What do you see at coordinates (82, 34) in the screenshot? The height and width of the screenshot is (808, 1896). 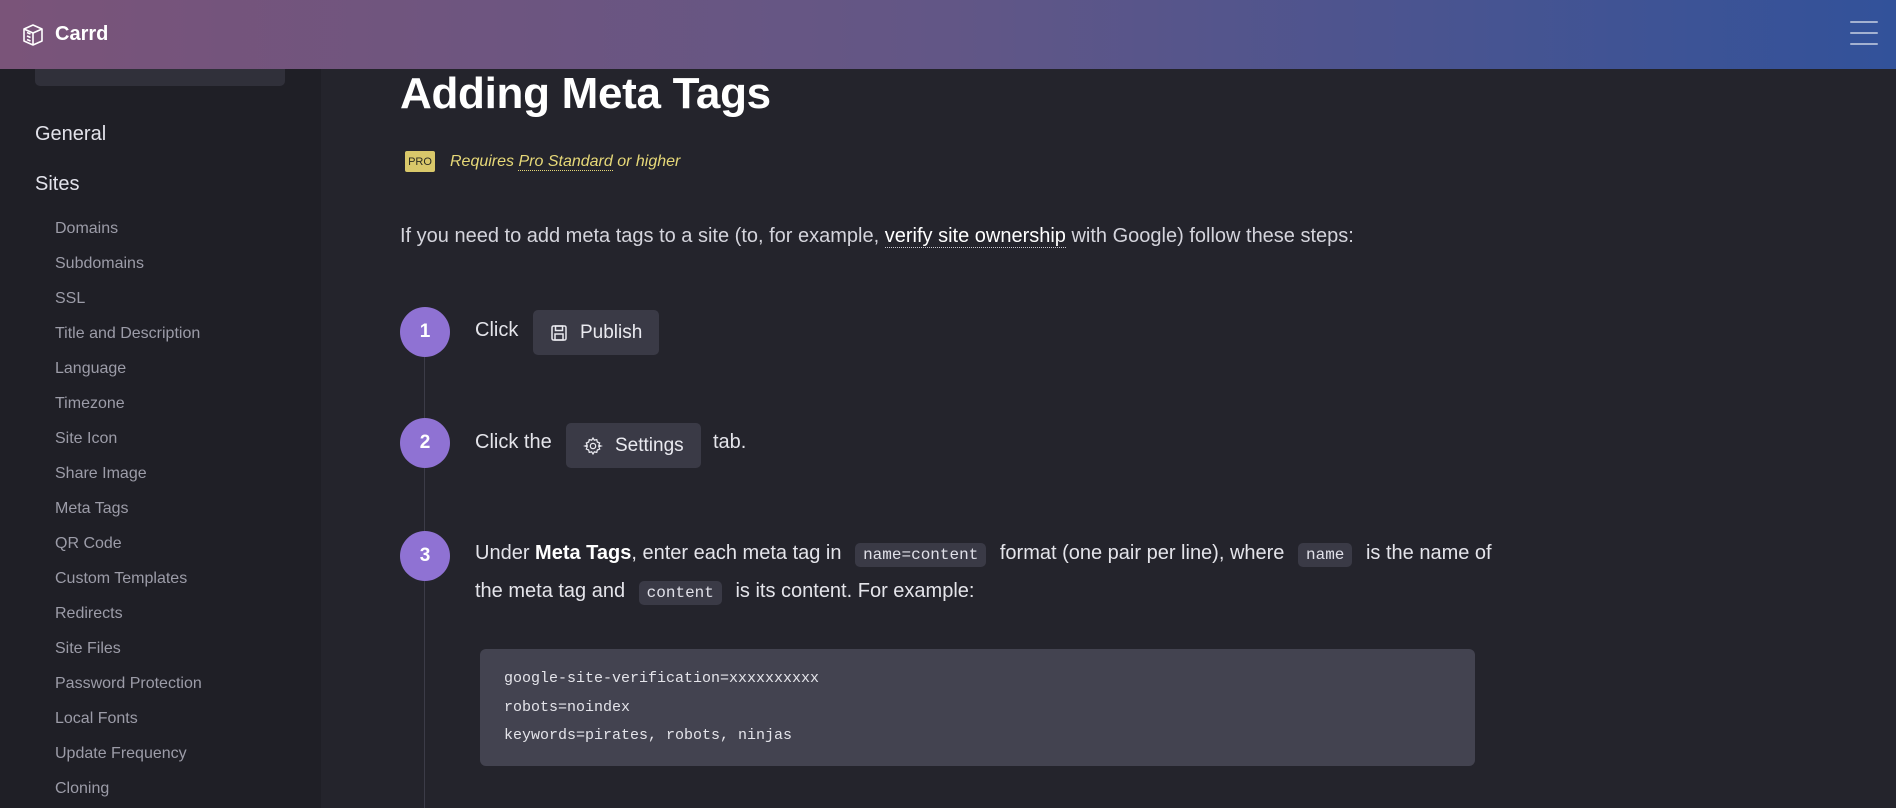 I see `brand-name: Carrd` at bounding box center [82, 34].